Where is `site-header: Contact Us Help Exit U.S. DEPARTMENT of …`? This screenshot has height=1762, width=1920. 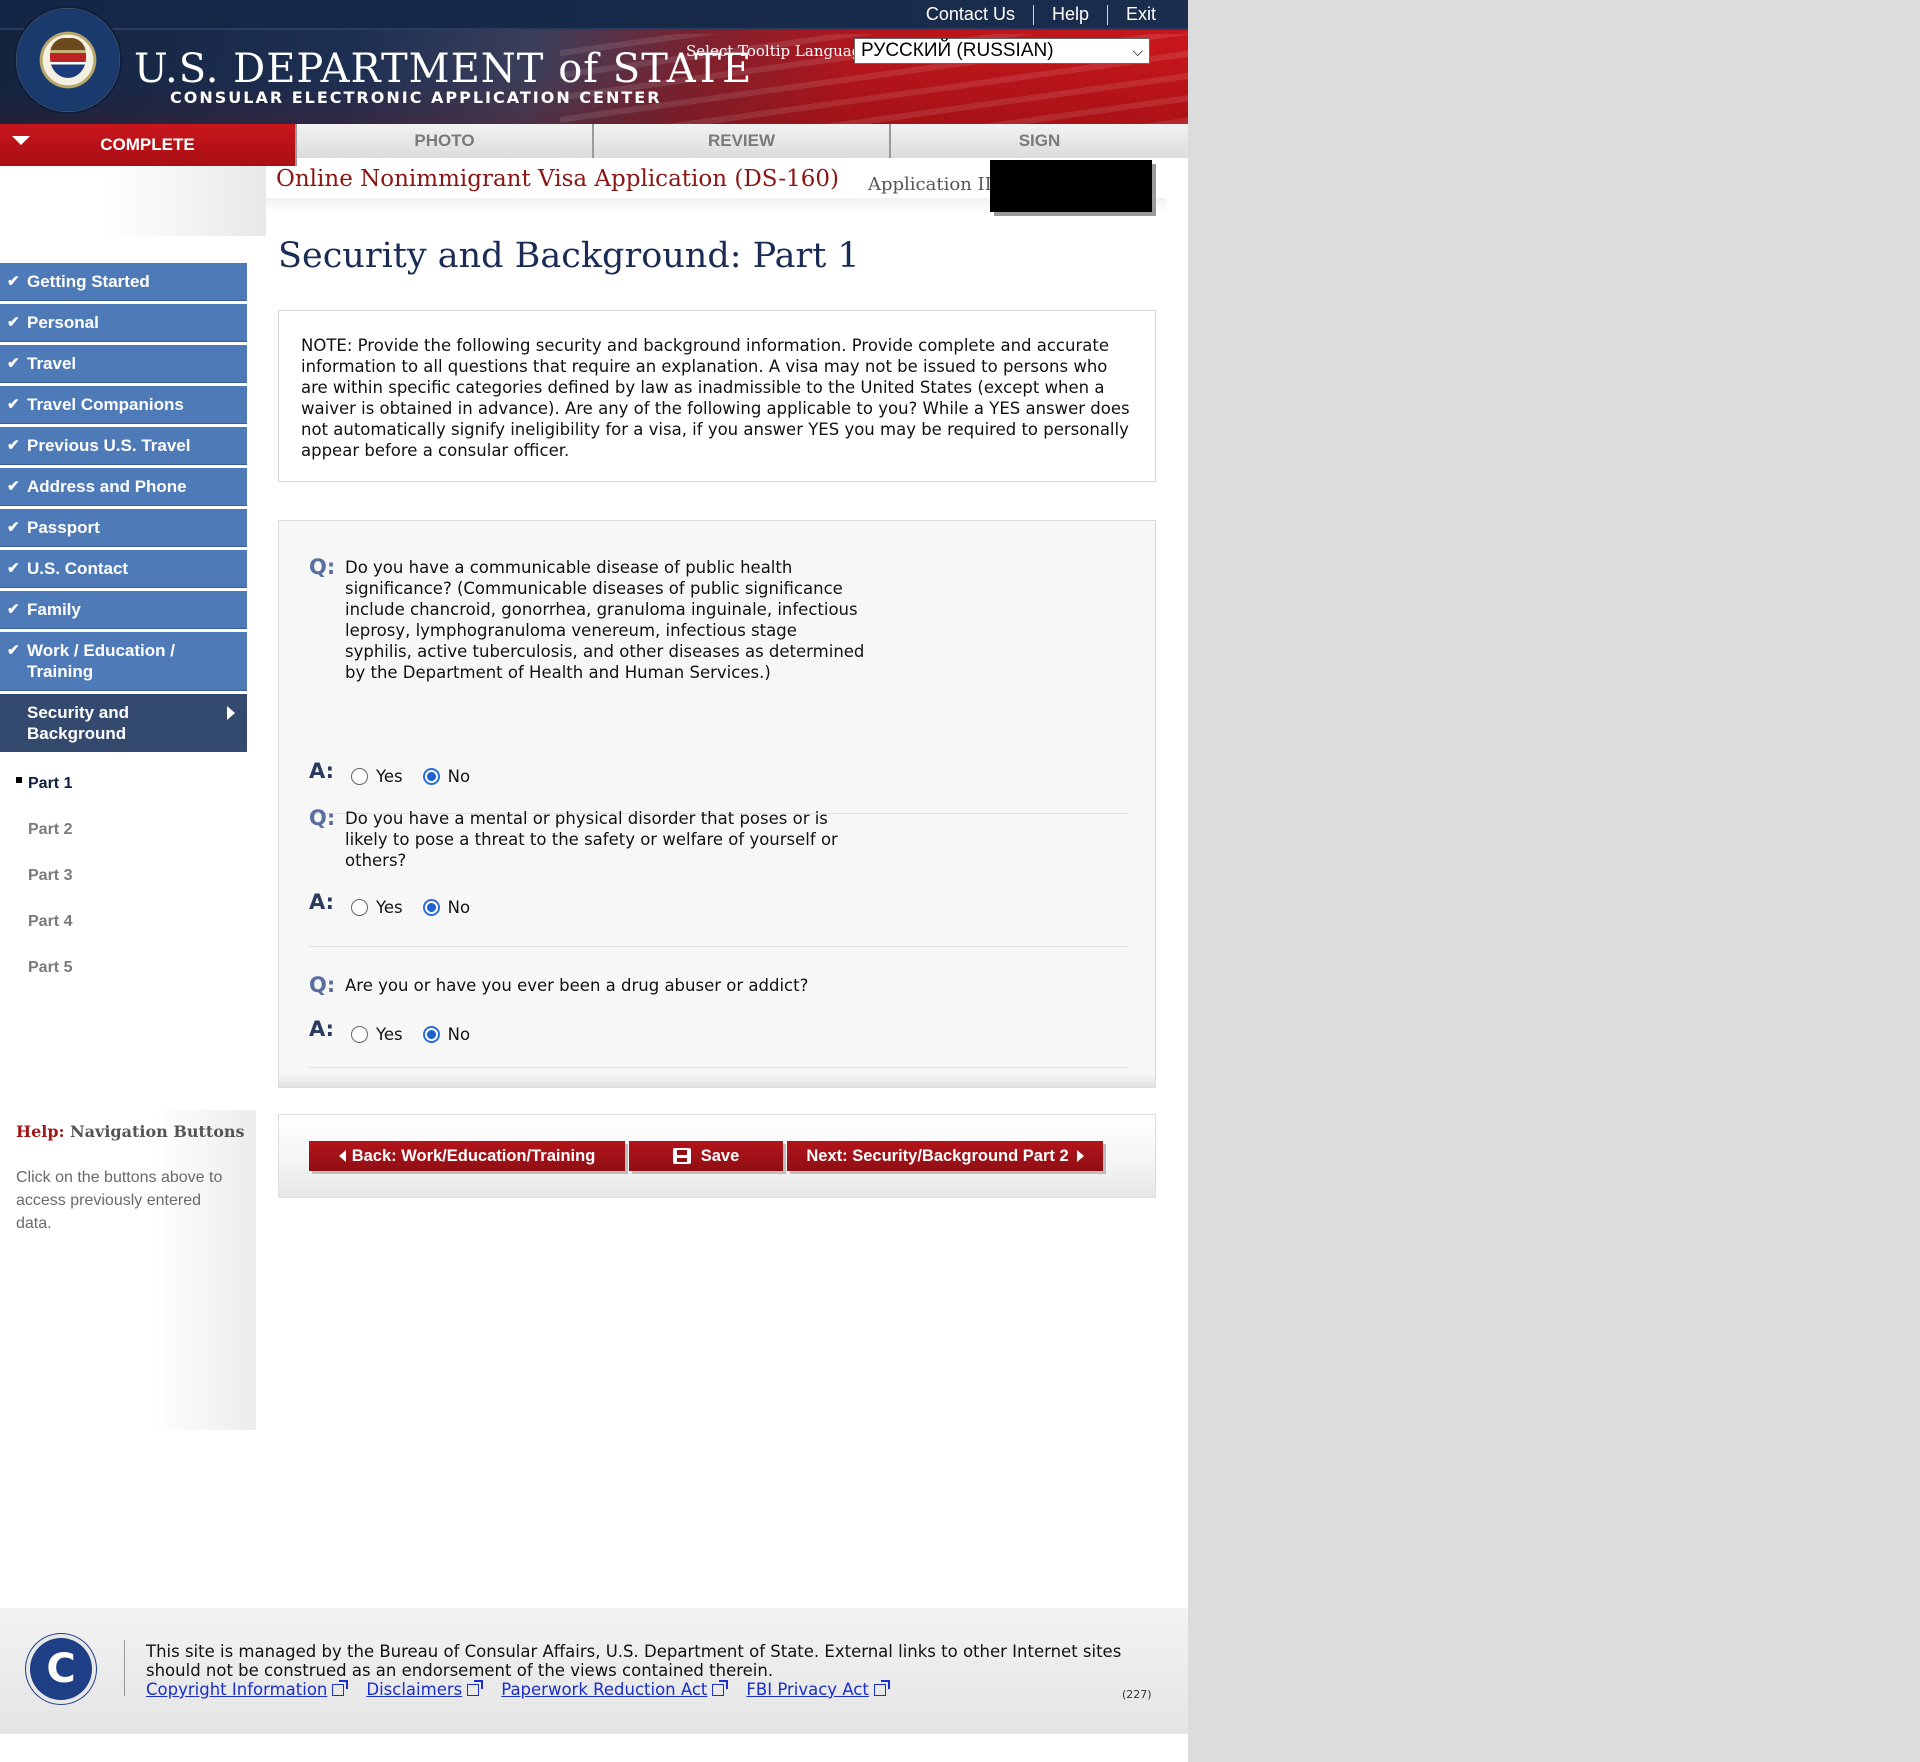 site-header: Contact Us Help Exit U.S. DEPARTMENT of … is located at coordinates (594, 62).